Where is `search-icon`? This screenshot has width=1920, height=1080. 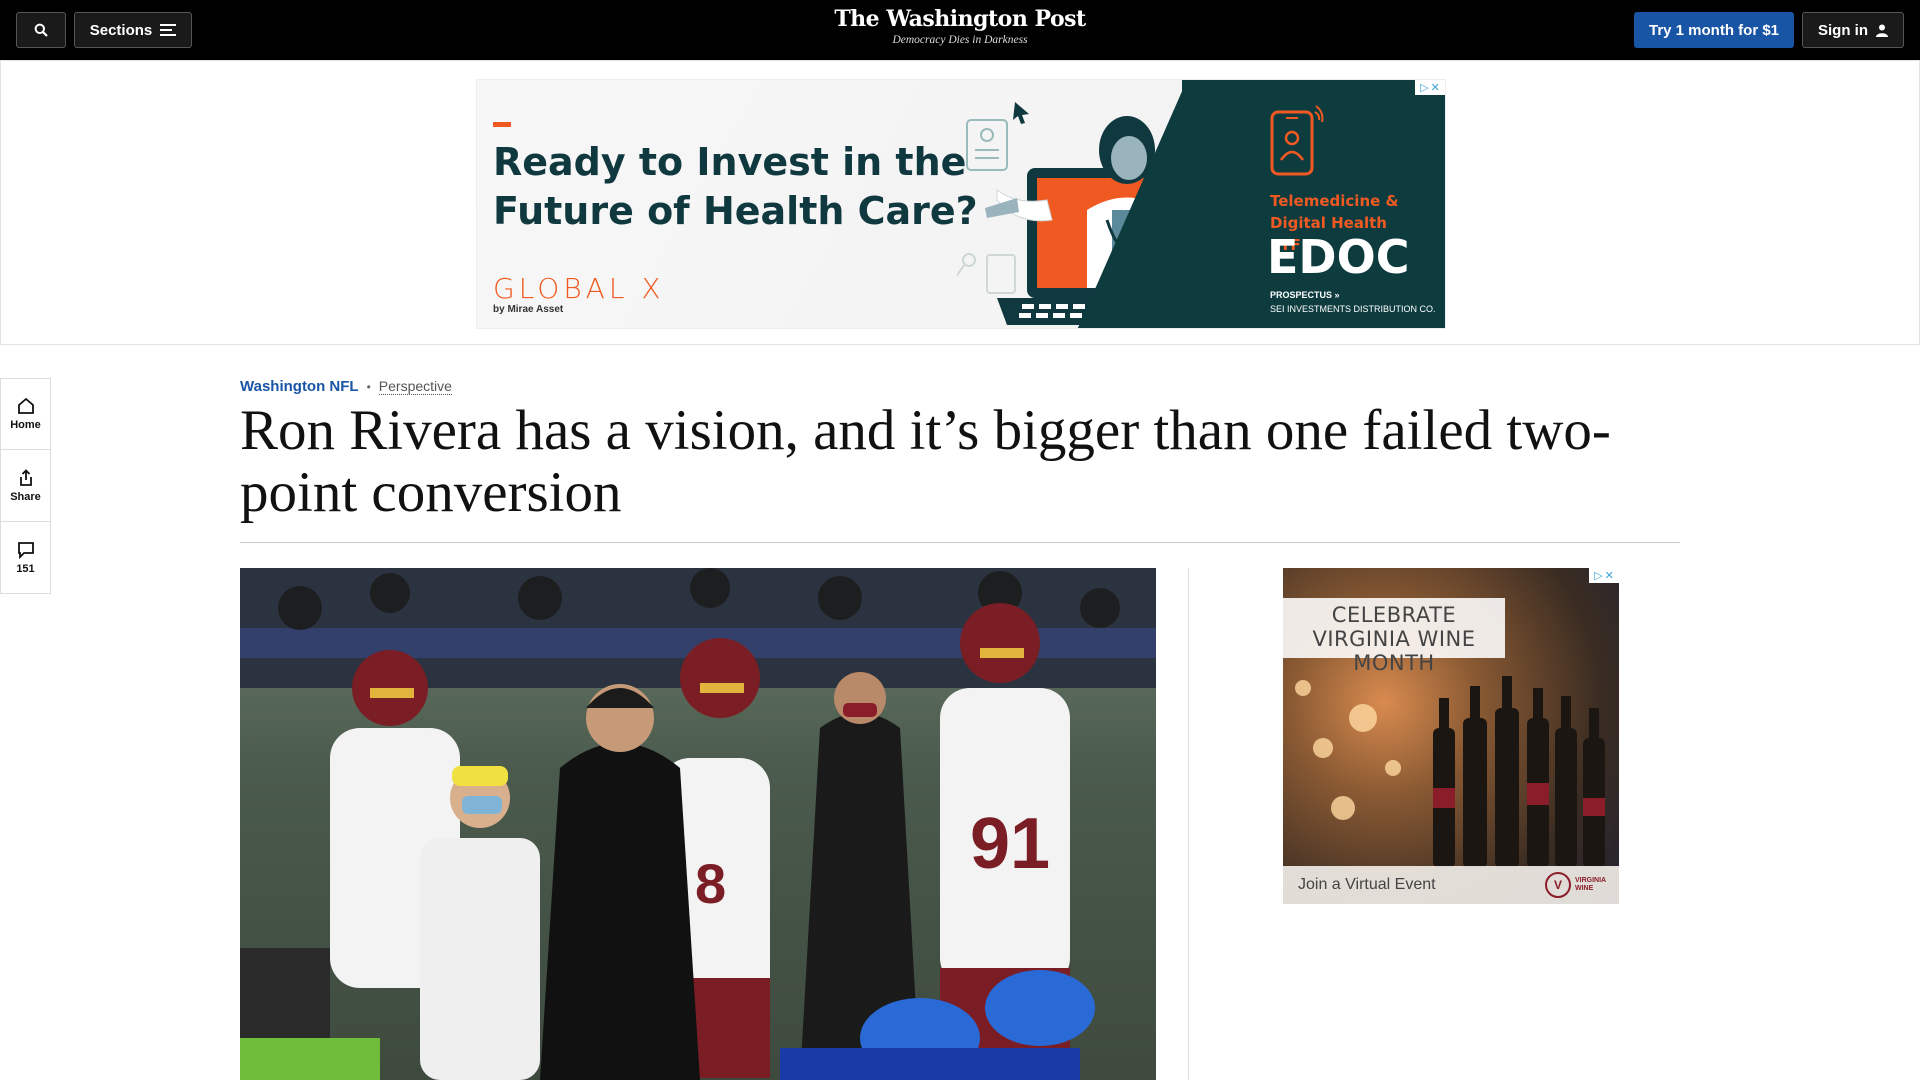 search-icon is located at coordinates (41, 30).